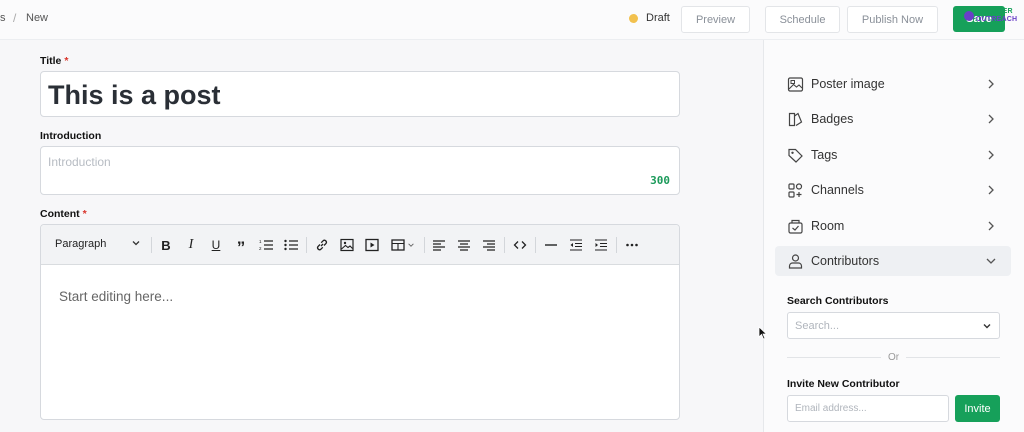 Image resolution: width=1024 pixels, height=432 pixels. I want to click on link-icon, so click(322, 245).